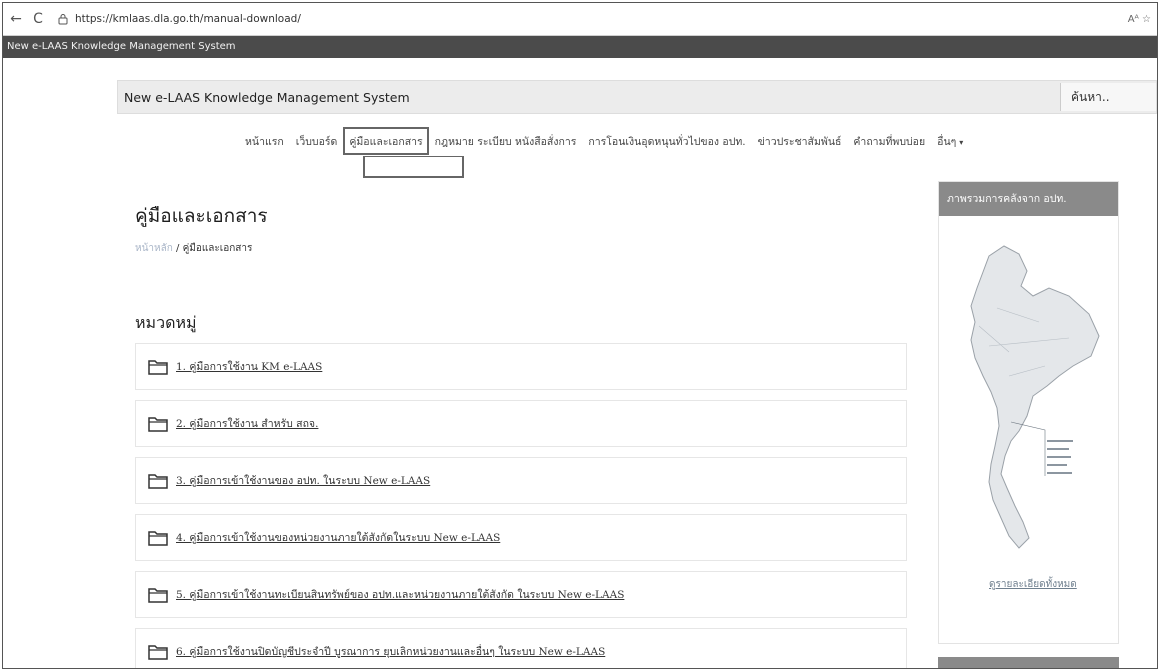  I want to click on nav-item-laws: กฎหมาย ระเบียบ หนังสือสั่งการ, so click(506, 141).